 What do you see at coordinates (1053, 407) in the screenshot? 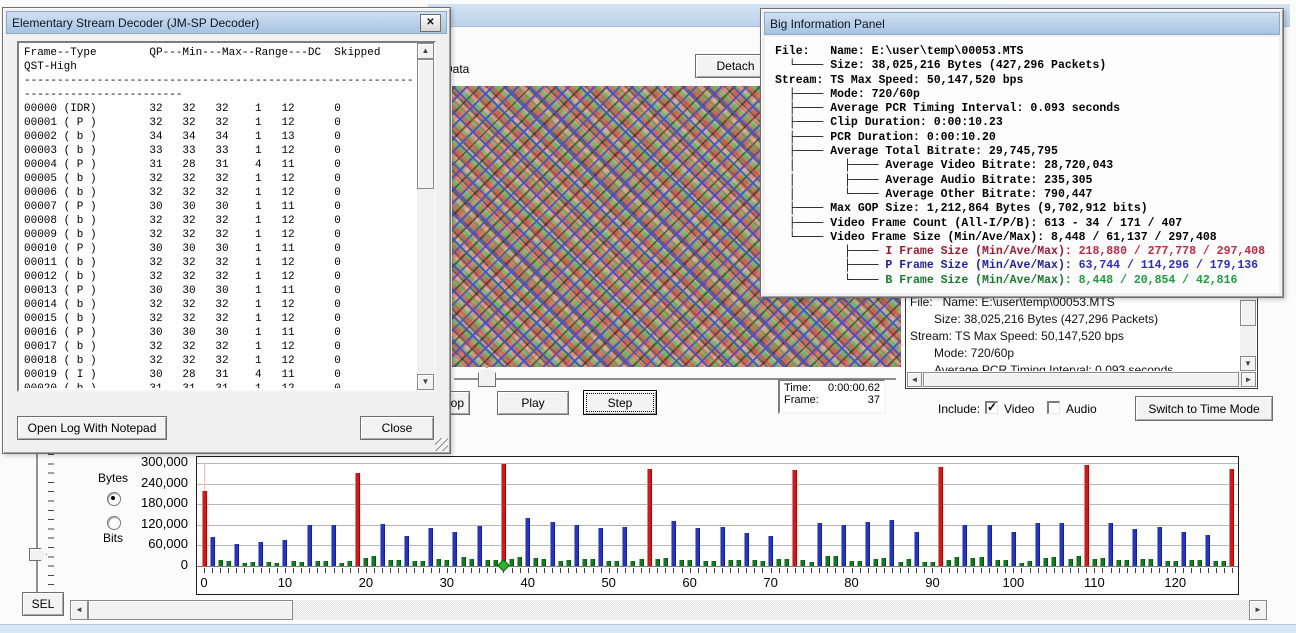
I see `include-audio-checkbox` at bounding box center [1053, 407].